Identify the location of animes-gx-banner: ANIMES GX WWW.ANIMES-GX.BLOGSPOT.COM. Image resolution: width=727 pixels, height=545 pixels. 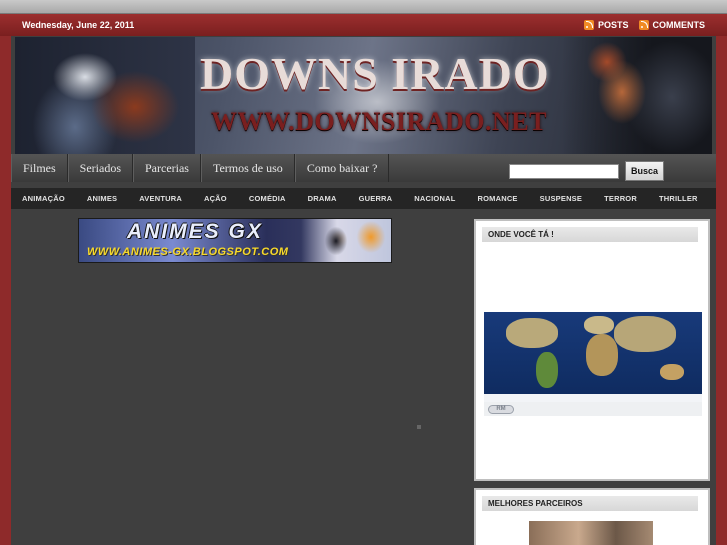
(235, 240).